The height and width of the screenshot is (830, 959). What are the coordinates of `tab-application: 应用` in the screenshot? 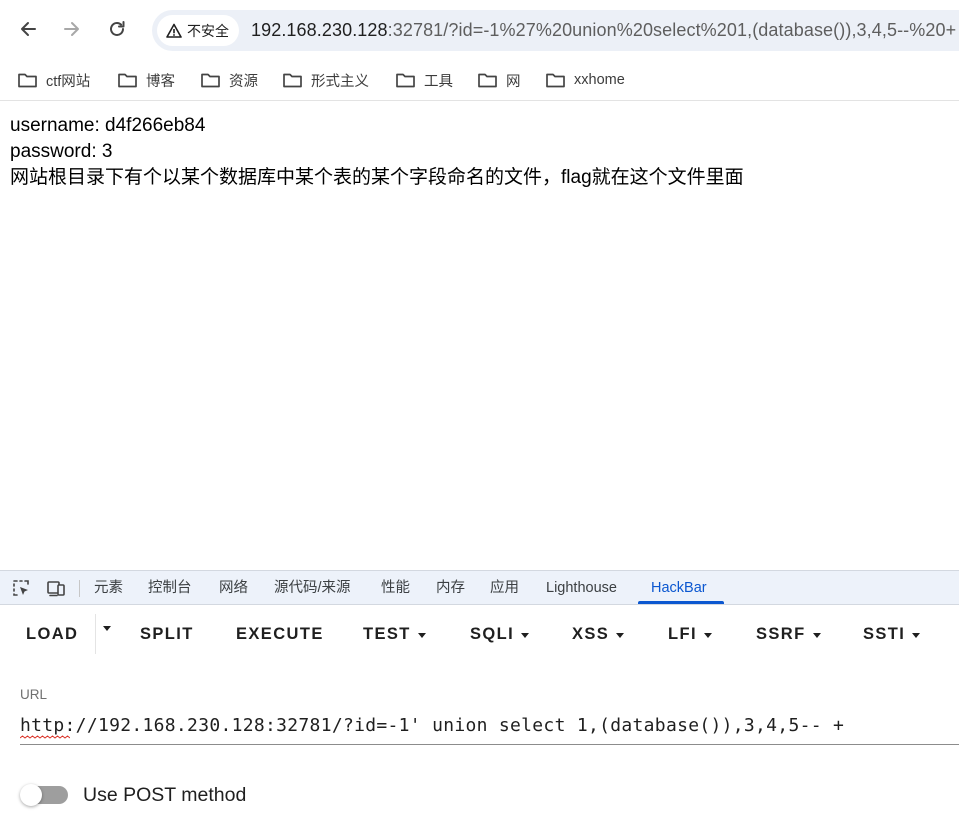 It's located at (504, 588).